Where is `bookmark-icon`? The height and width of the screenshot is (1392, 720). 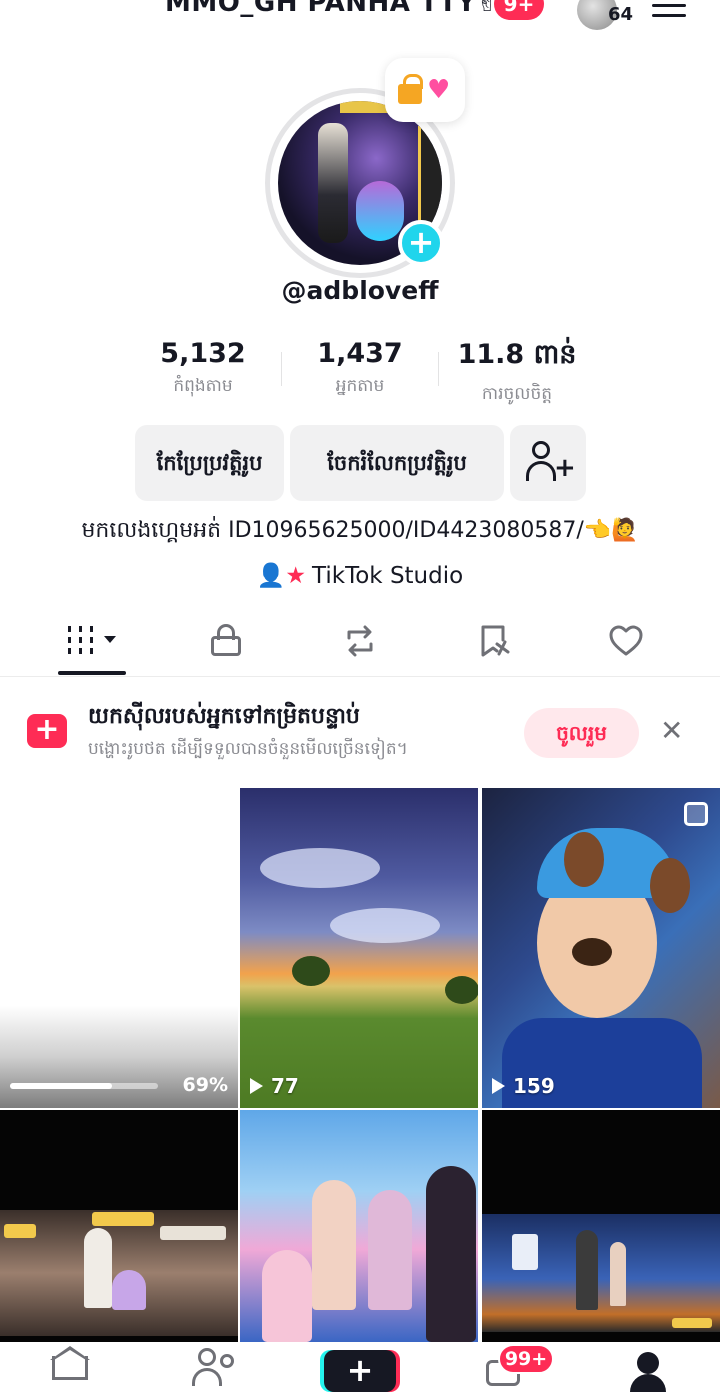 bookmark-icon is located at coordinates (495, 641).